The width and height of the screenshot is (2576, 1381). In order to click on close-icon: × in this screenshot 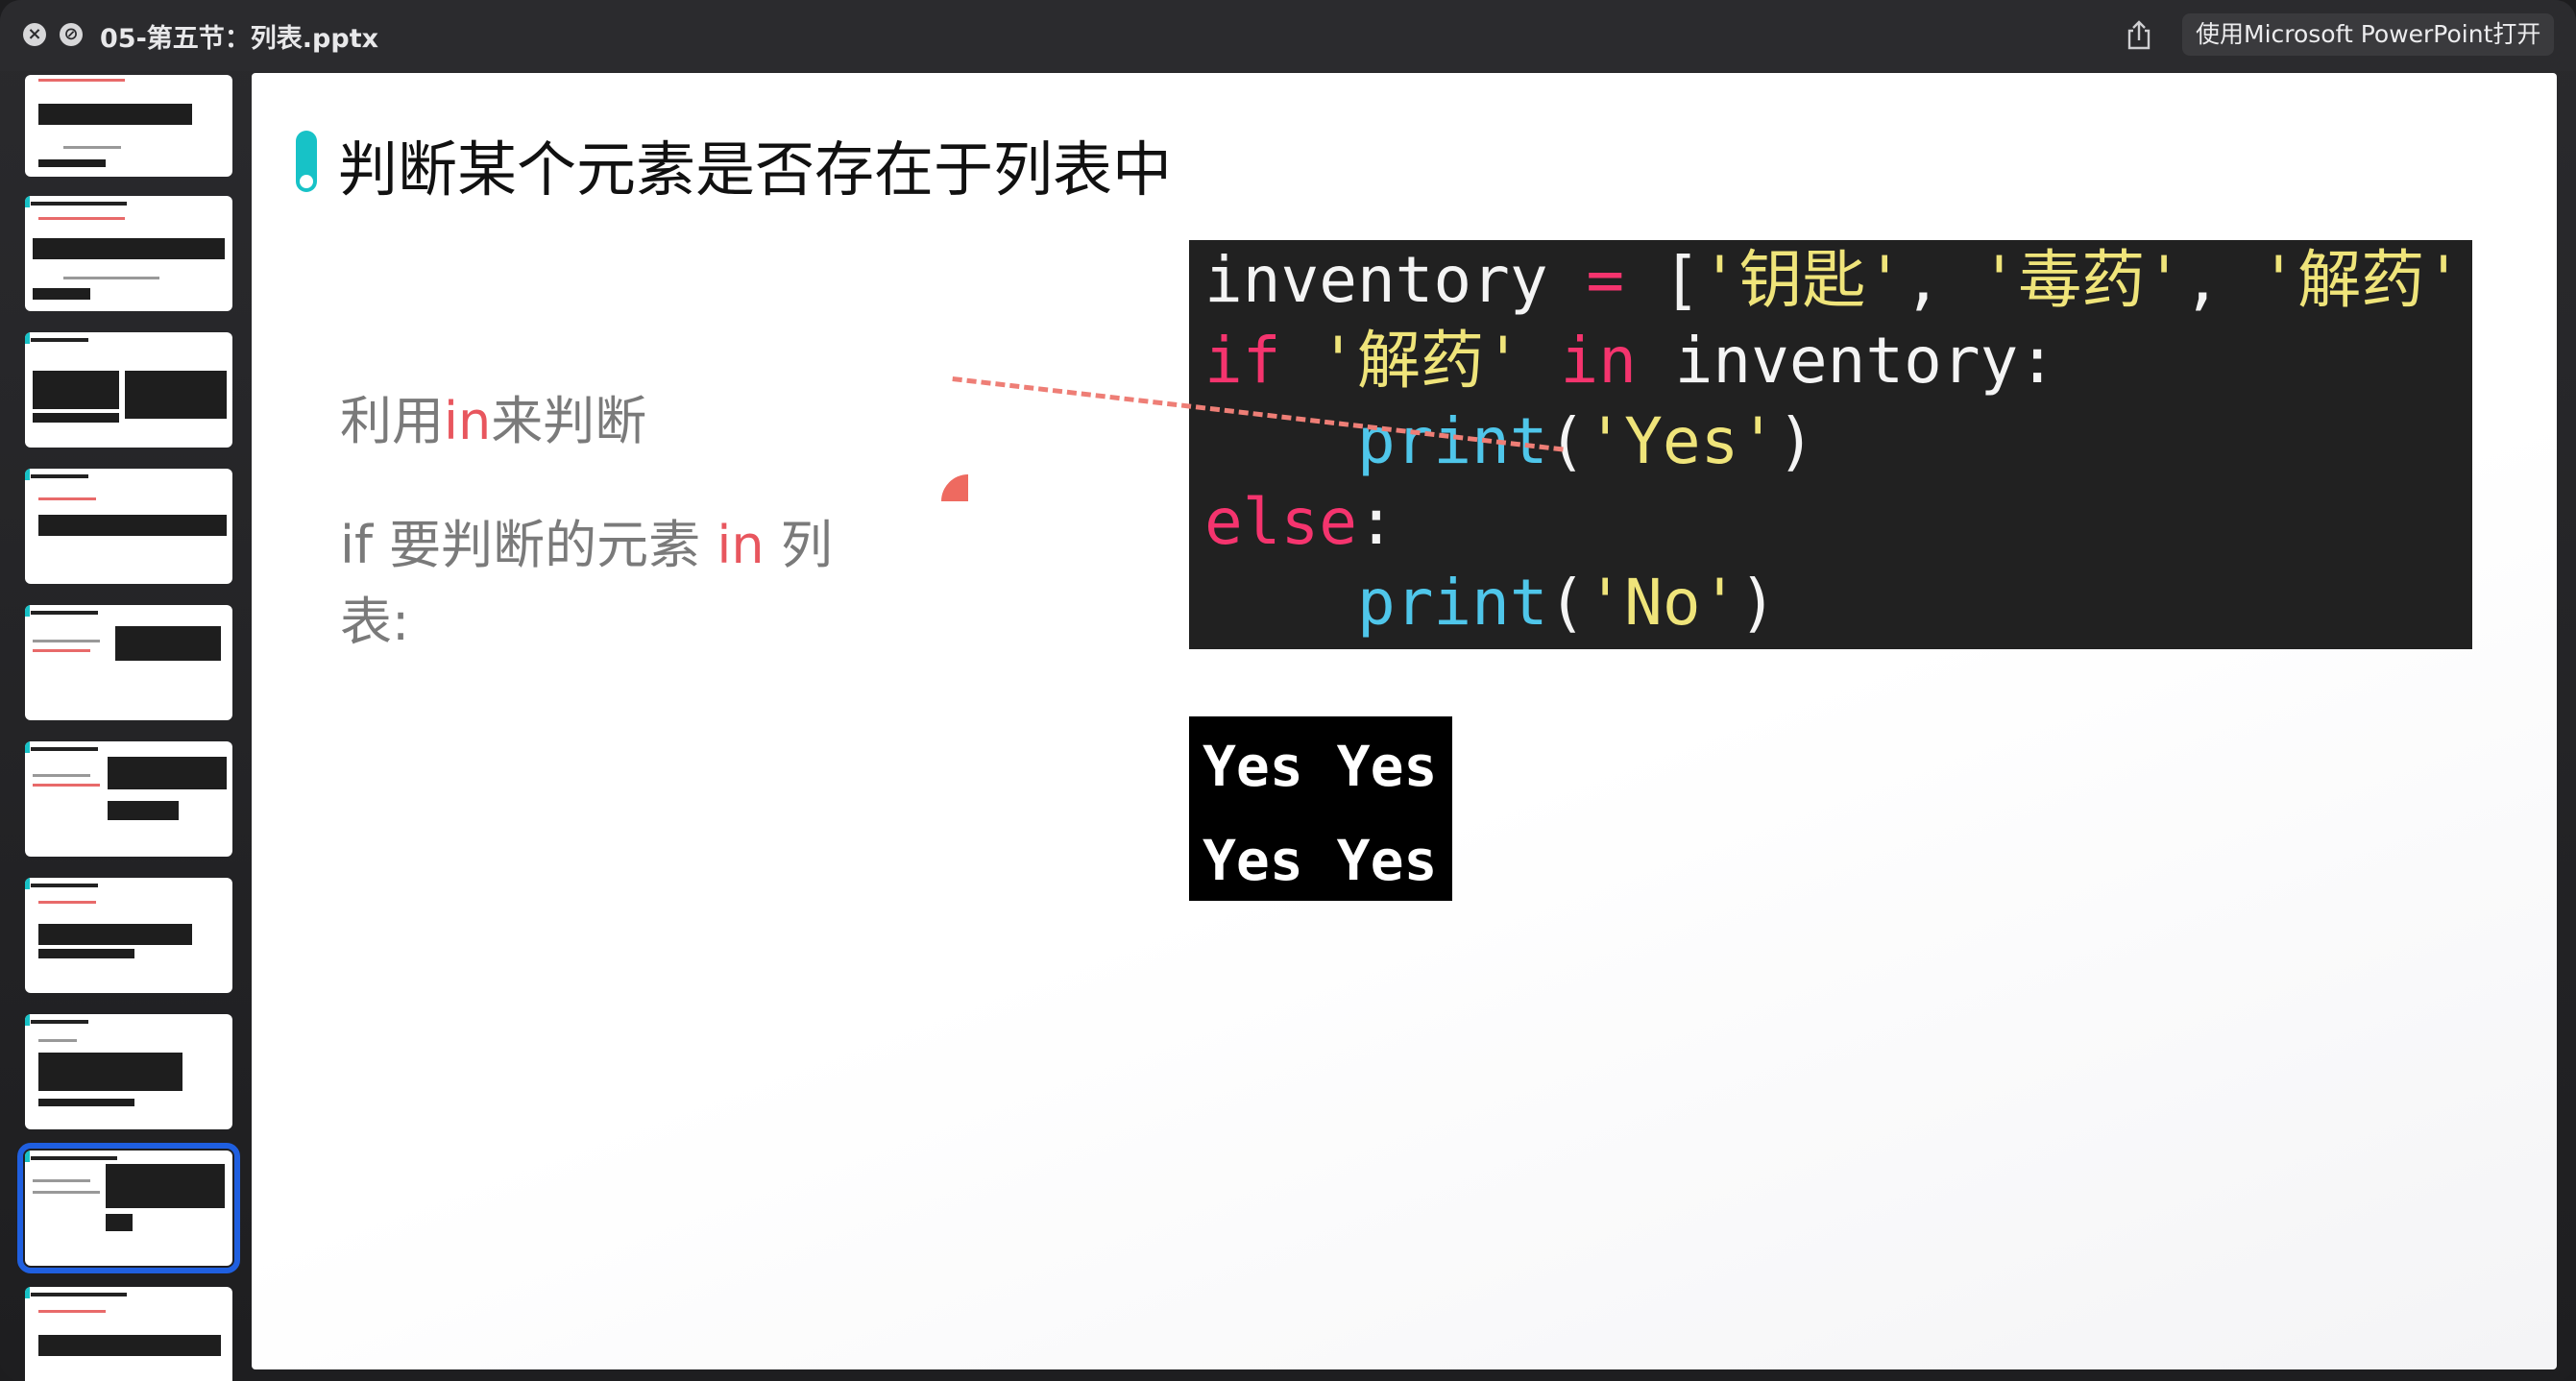, I will do `click(34, 34)`.